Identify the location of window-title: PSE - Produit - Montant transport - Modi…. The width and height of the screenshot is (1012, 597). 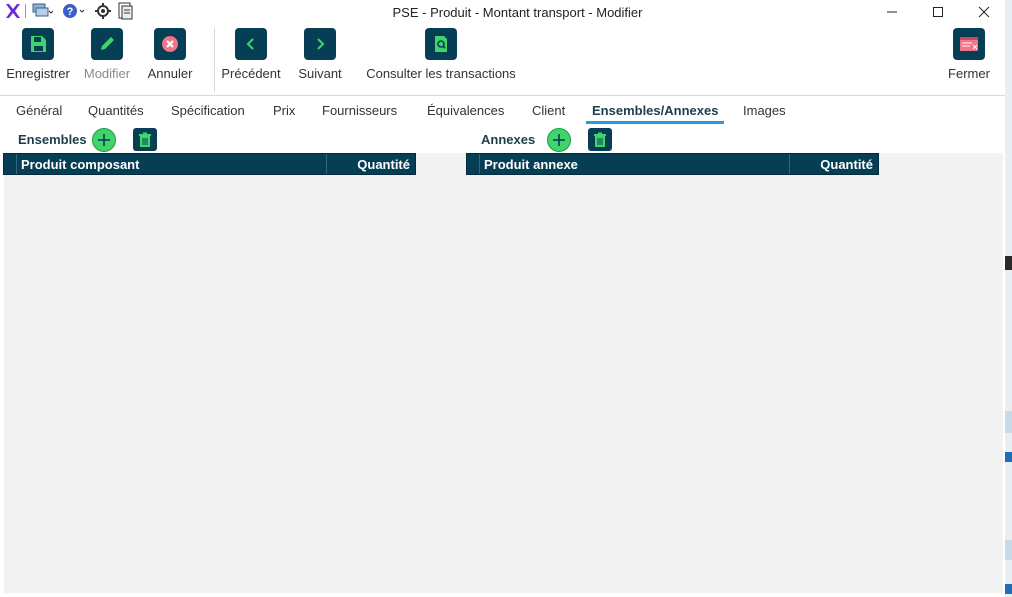
(517, 12).